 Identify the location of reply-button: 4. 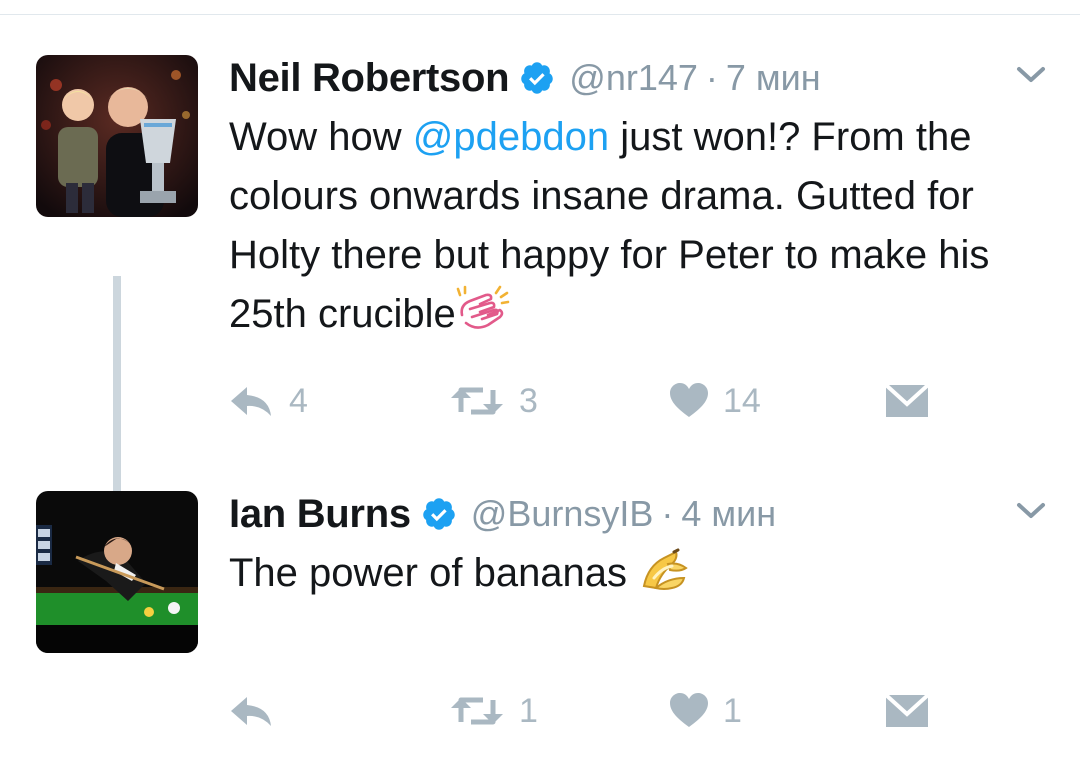
(268, 401).